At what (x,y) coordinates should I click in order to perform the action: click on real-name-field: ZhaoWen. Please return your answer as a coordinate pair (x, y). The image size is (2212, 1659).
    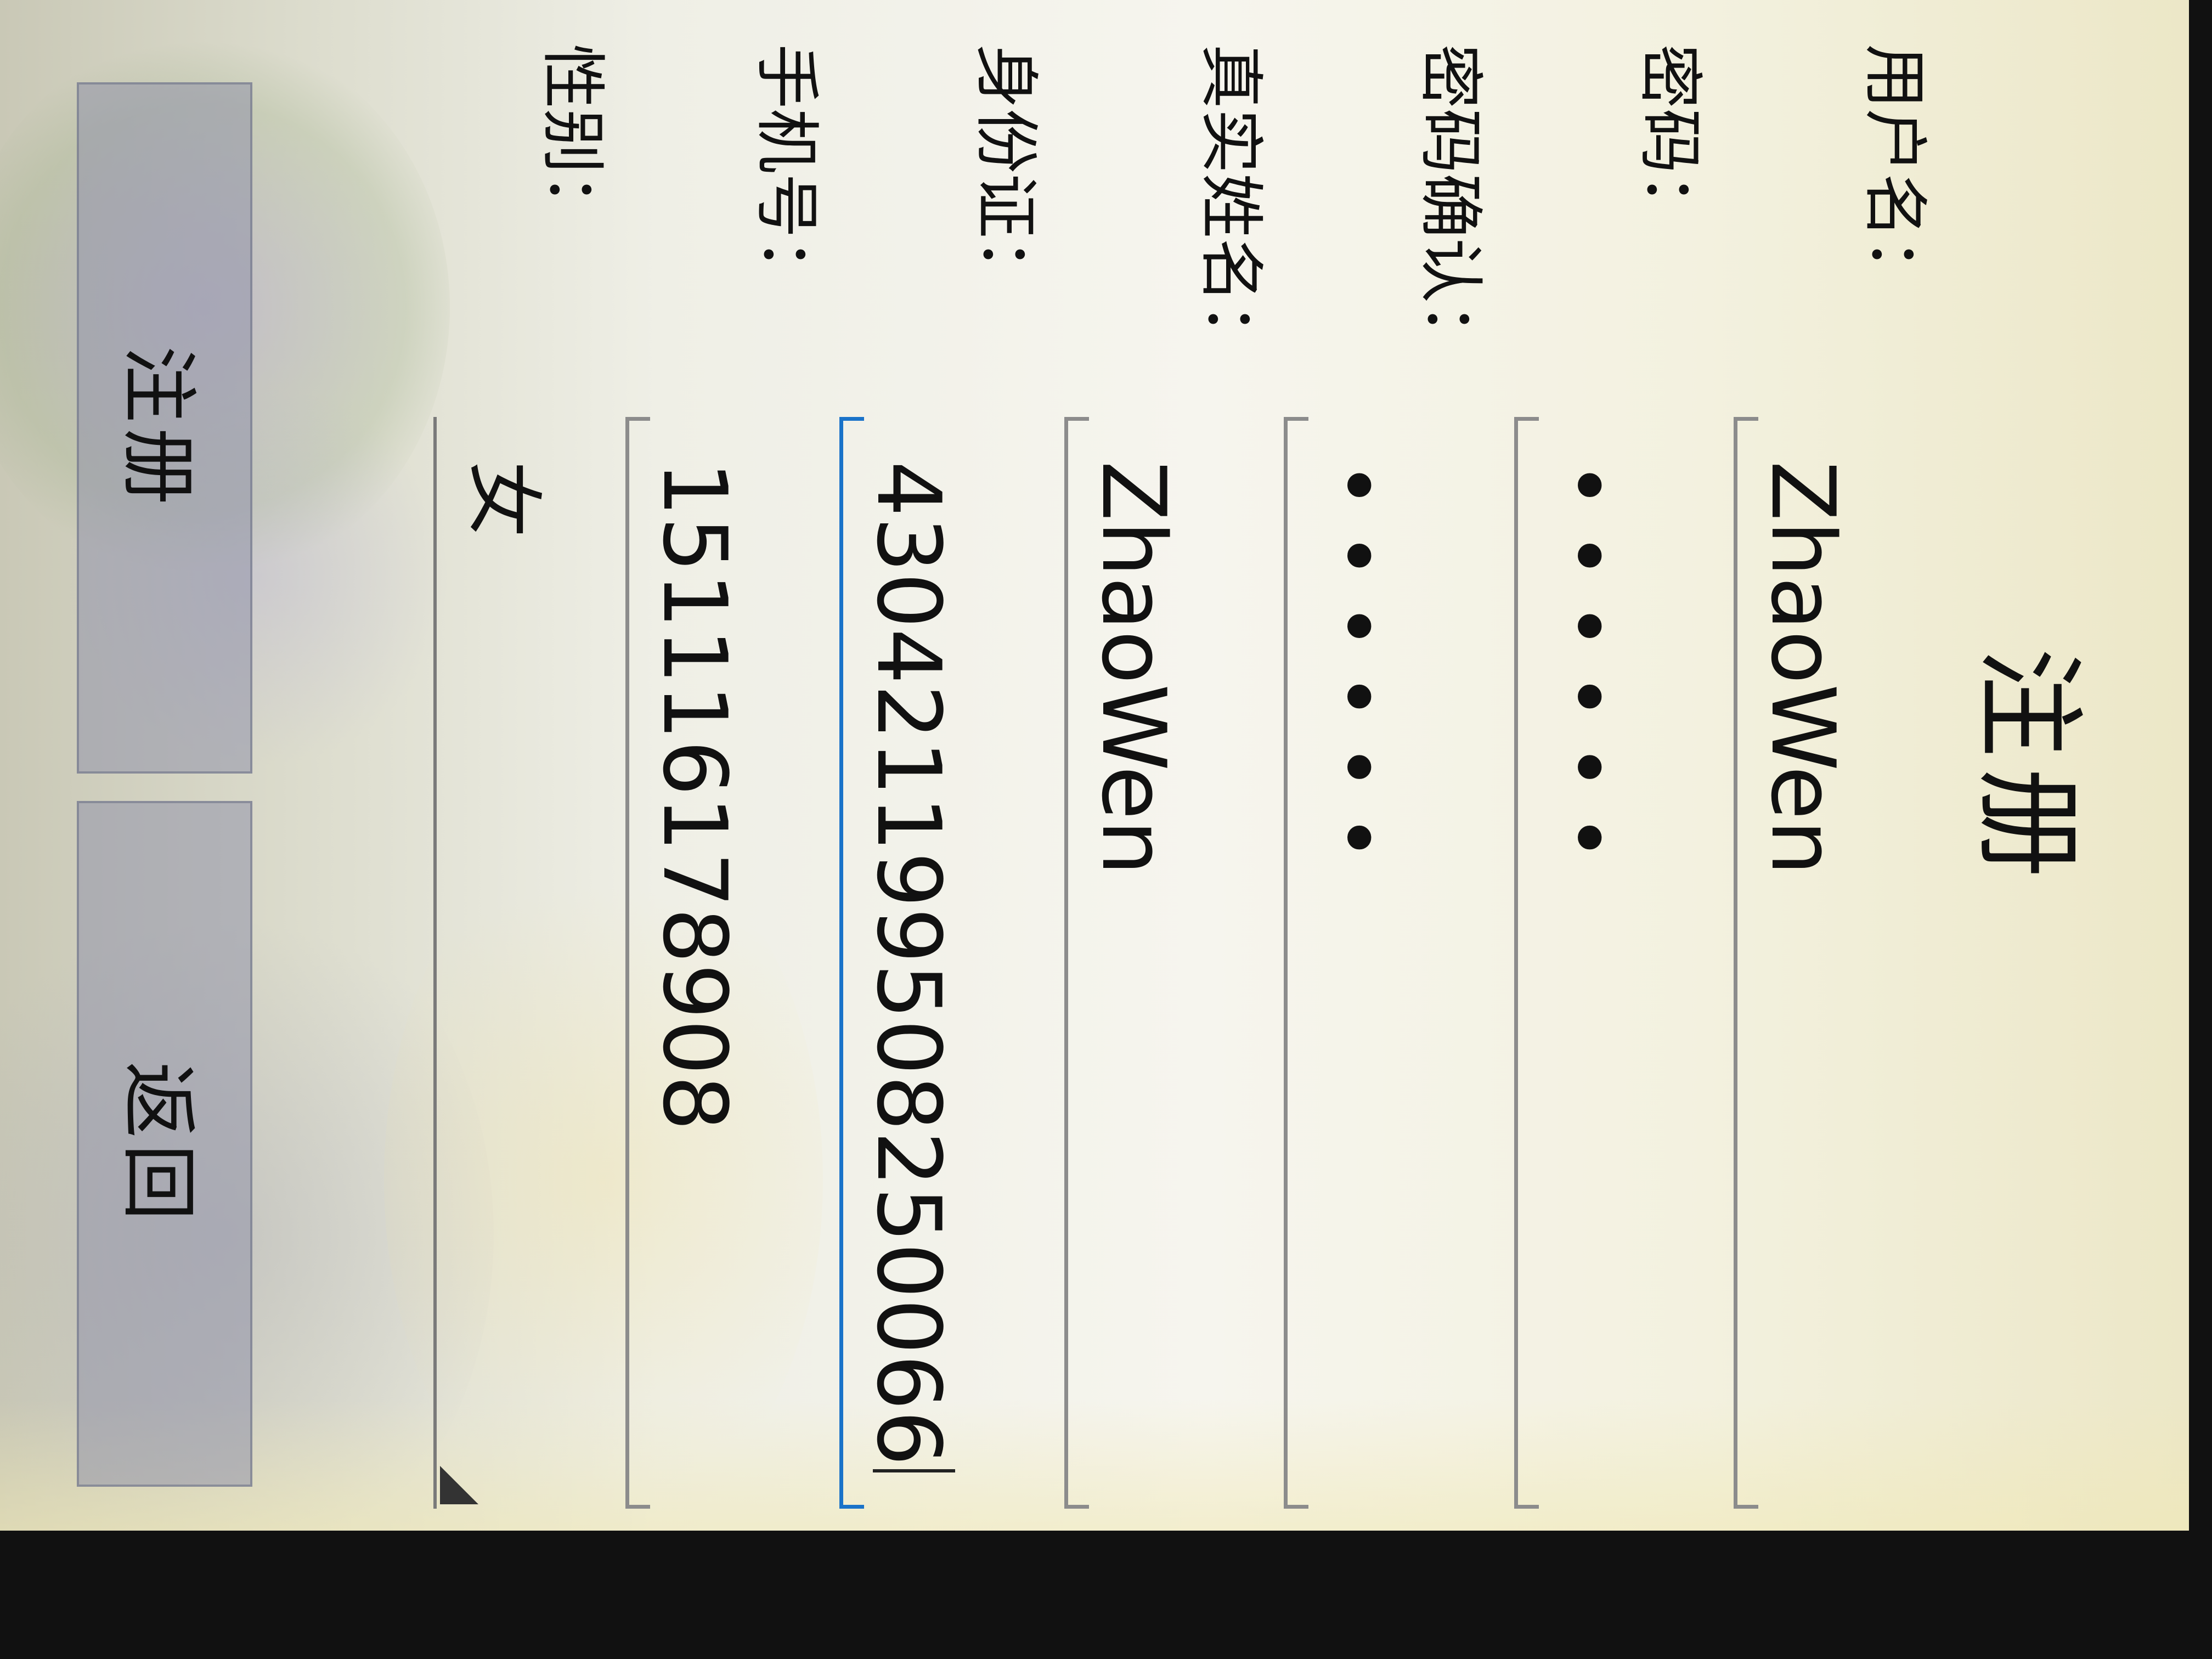
    Looking at the image, I should click on (1127, 963).